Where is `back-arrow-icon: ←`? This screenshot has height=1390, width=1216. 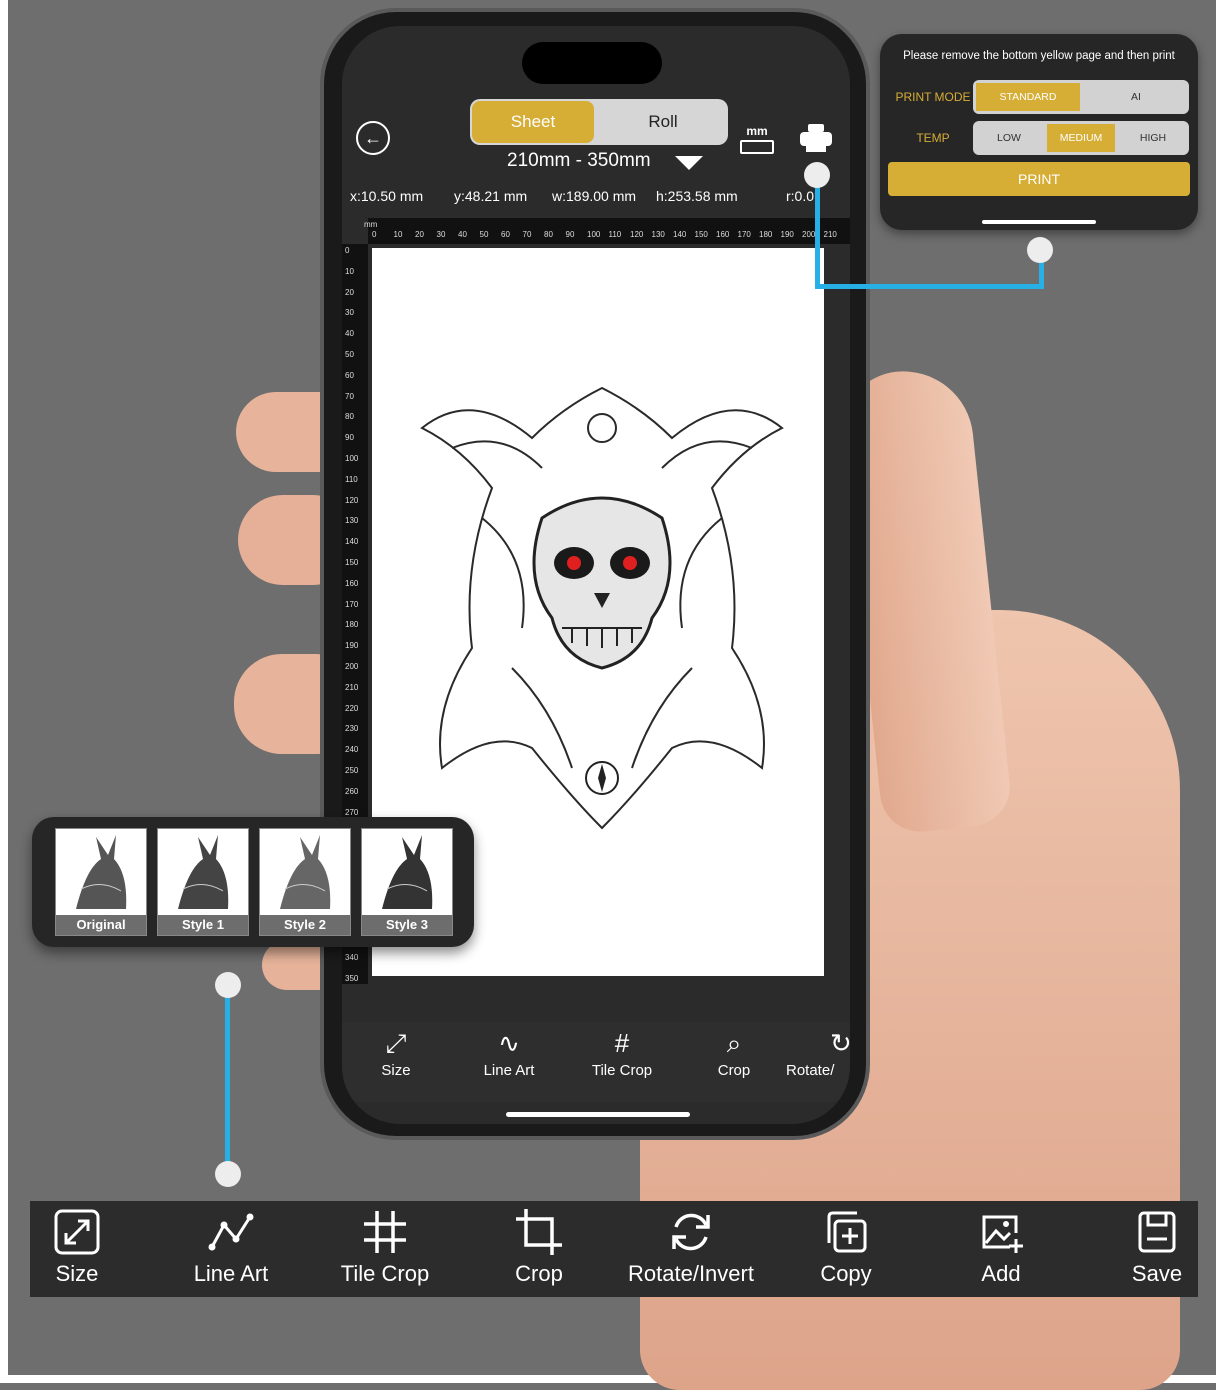
back-arrow-icon: ← is located at coordinates (373, 138).